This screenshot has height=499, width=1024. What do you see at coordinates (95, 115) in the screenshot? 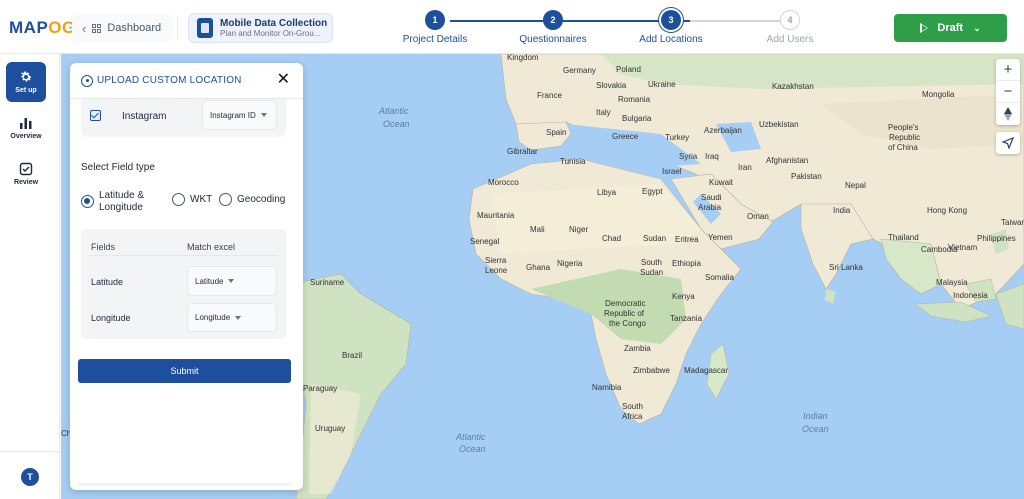
I see `instagram-checkbox` at bounding box center [95, 115].